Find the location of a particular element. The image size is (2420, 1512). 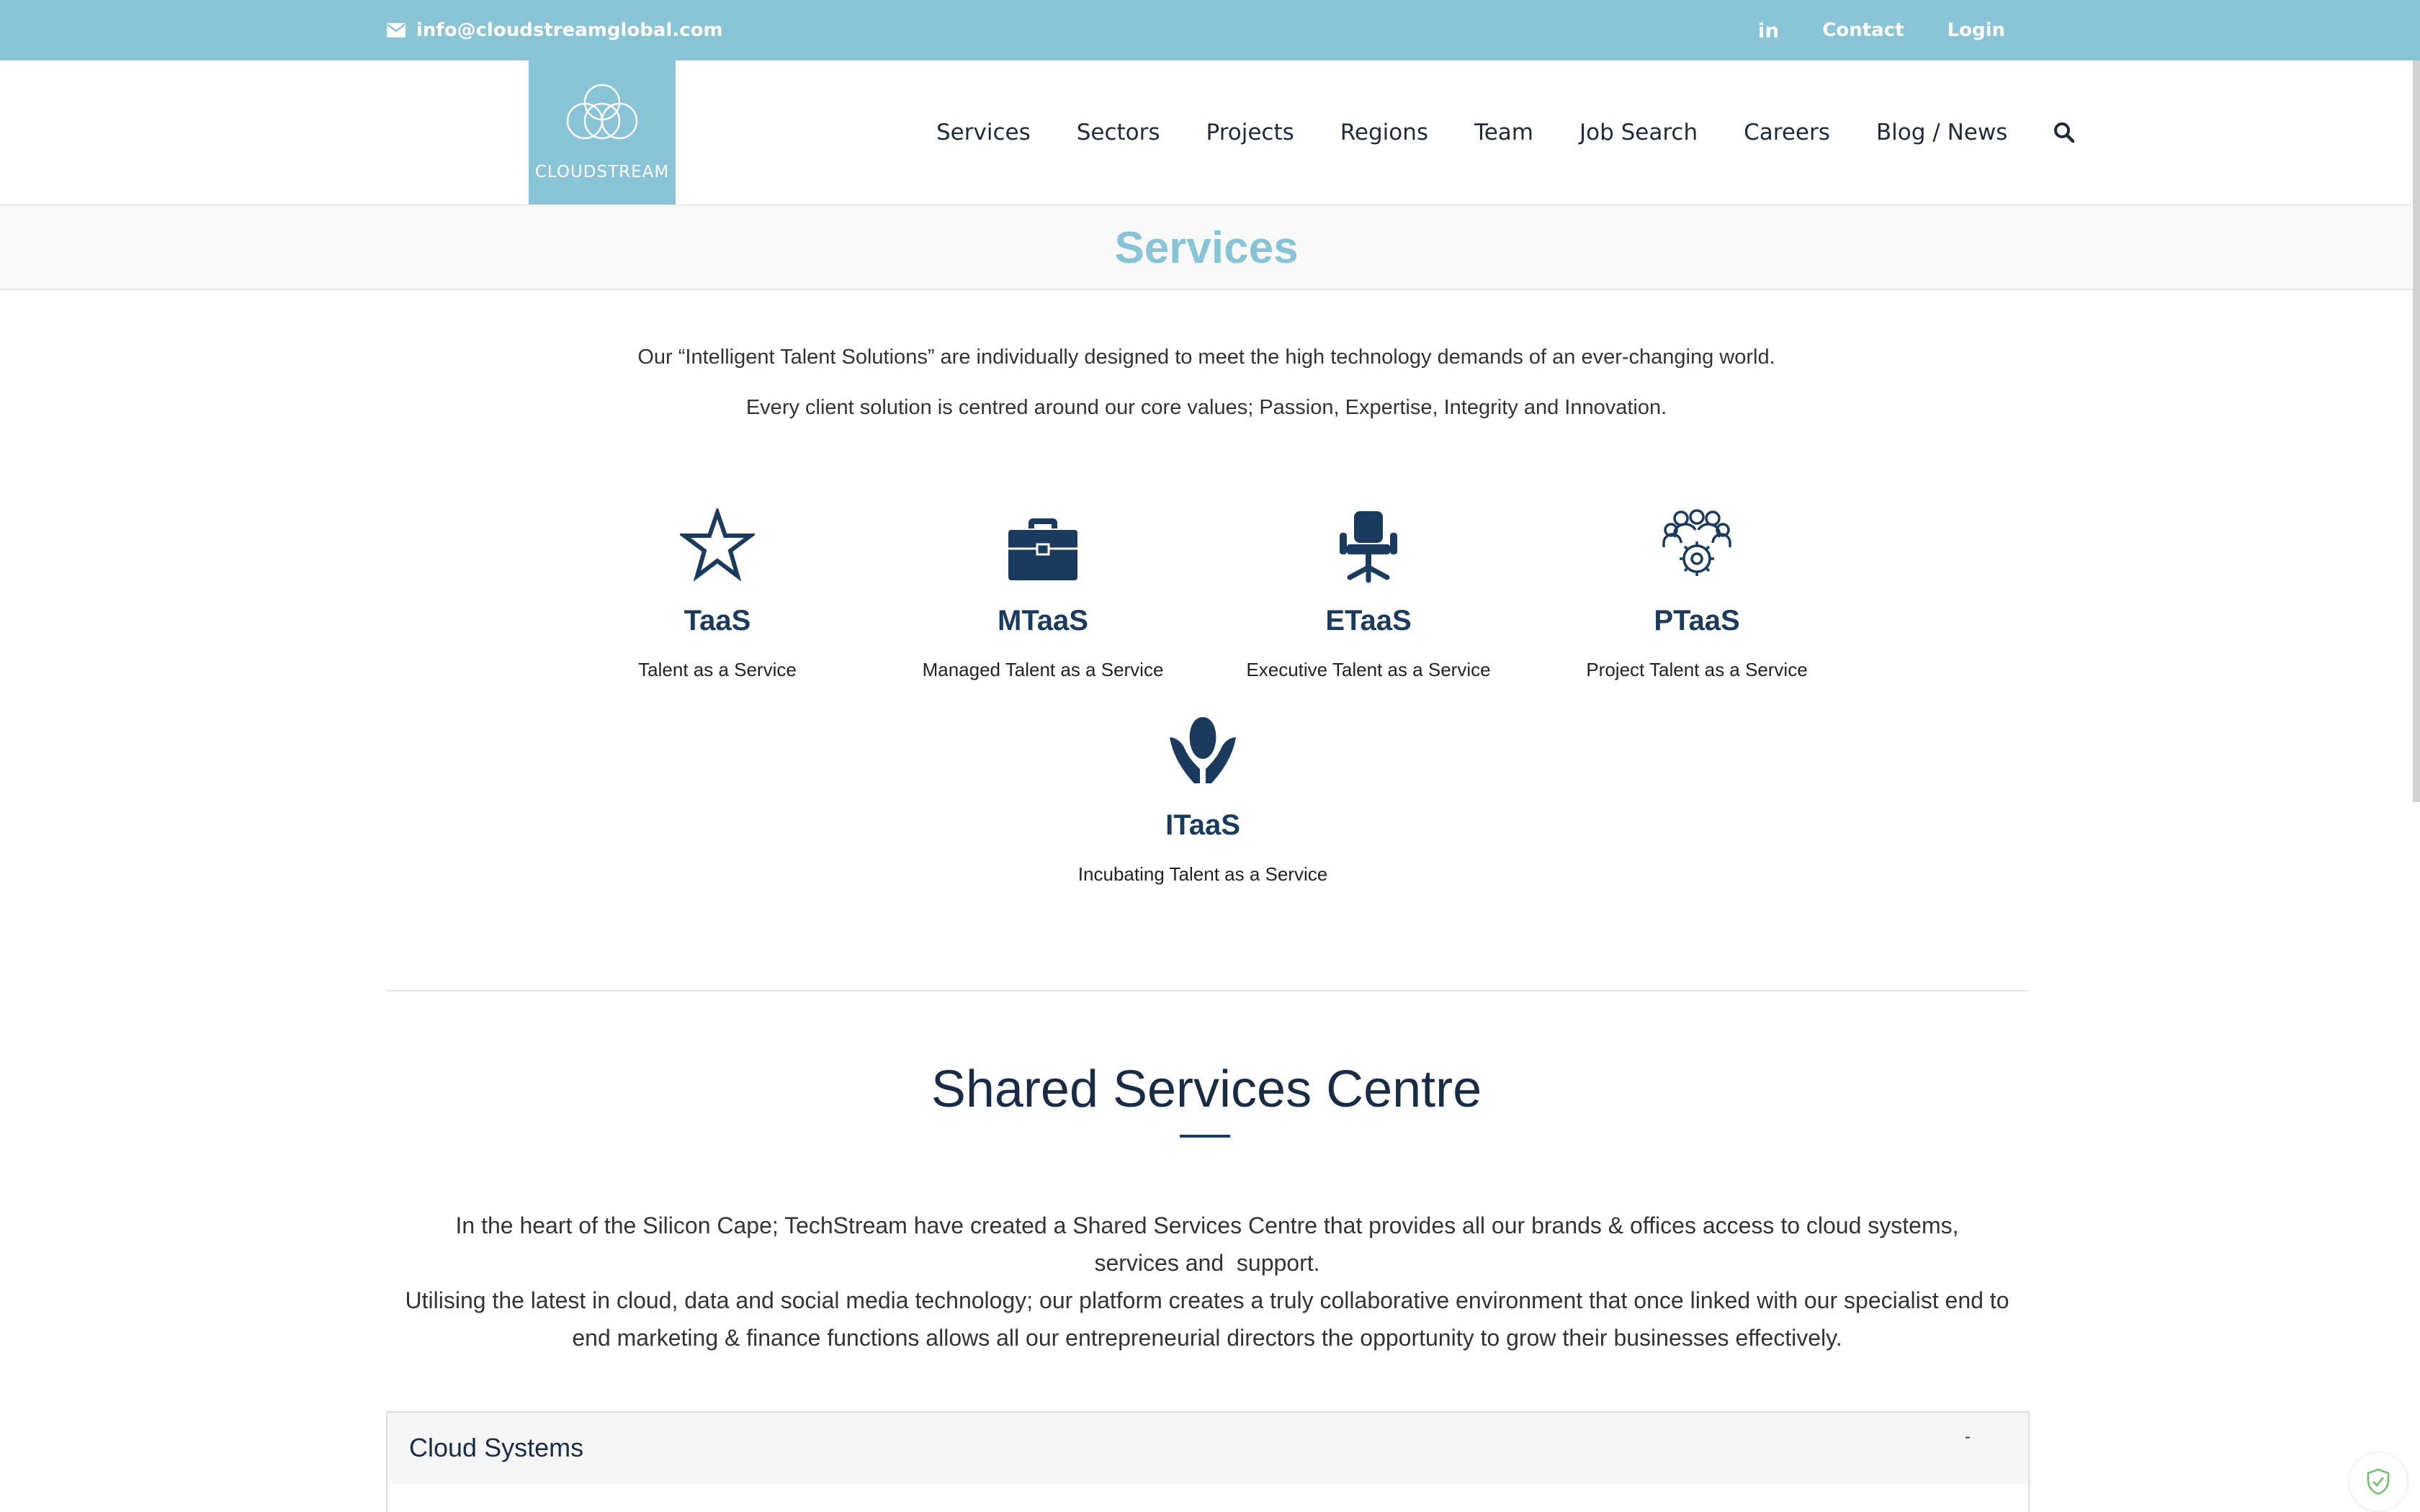

service-desc: Managed Talent as a Service is located at coordinates (1043, 669).